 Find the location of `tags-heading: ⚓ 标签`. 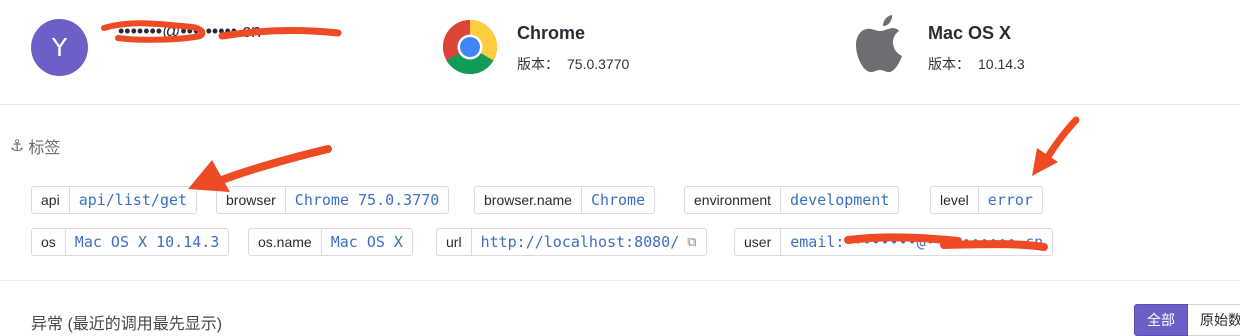

tags-heading: ⚓ 标签 is located at coordinates (35, 146).